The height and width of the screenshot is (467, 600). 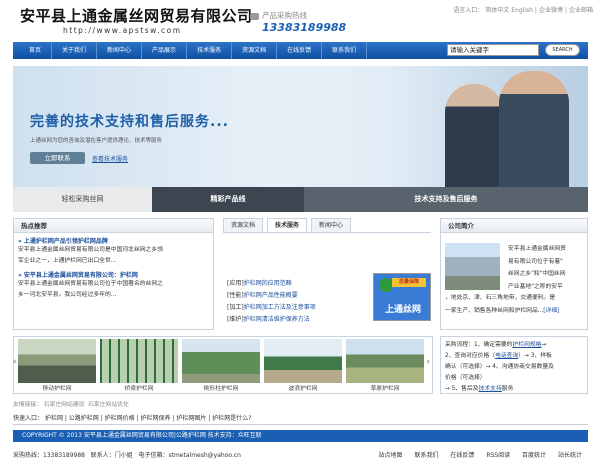 I want to click on hotline-label: 产品采购热线, so click(x=278, y=15).